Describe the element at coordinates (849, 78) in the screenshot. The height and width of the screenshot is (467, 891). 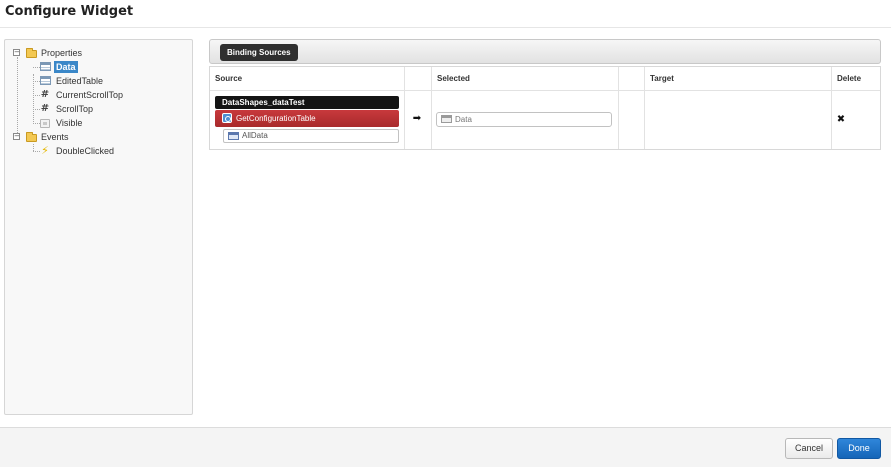
I see `column-header-delete: Delete` at that location.